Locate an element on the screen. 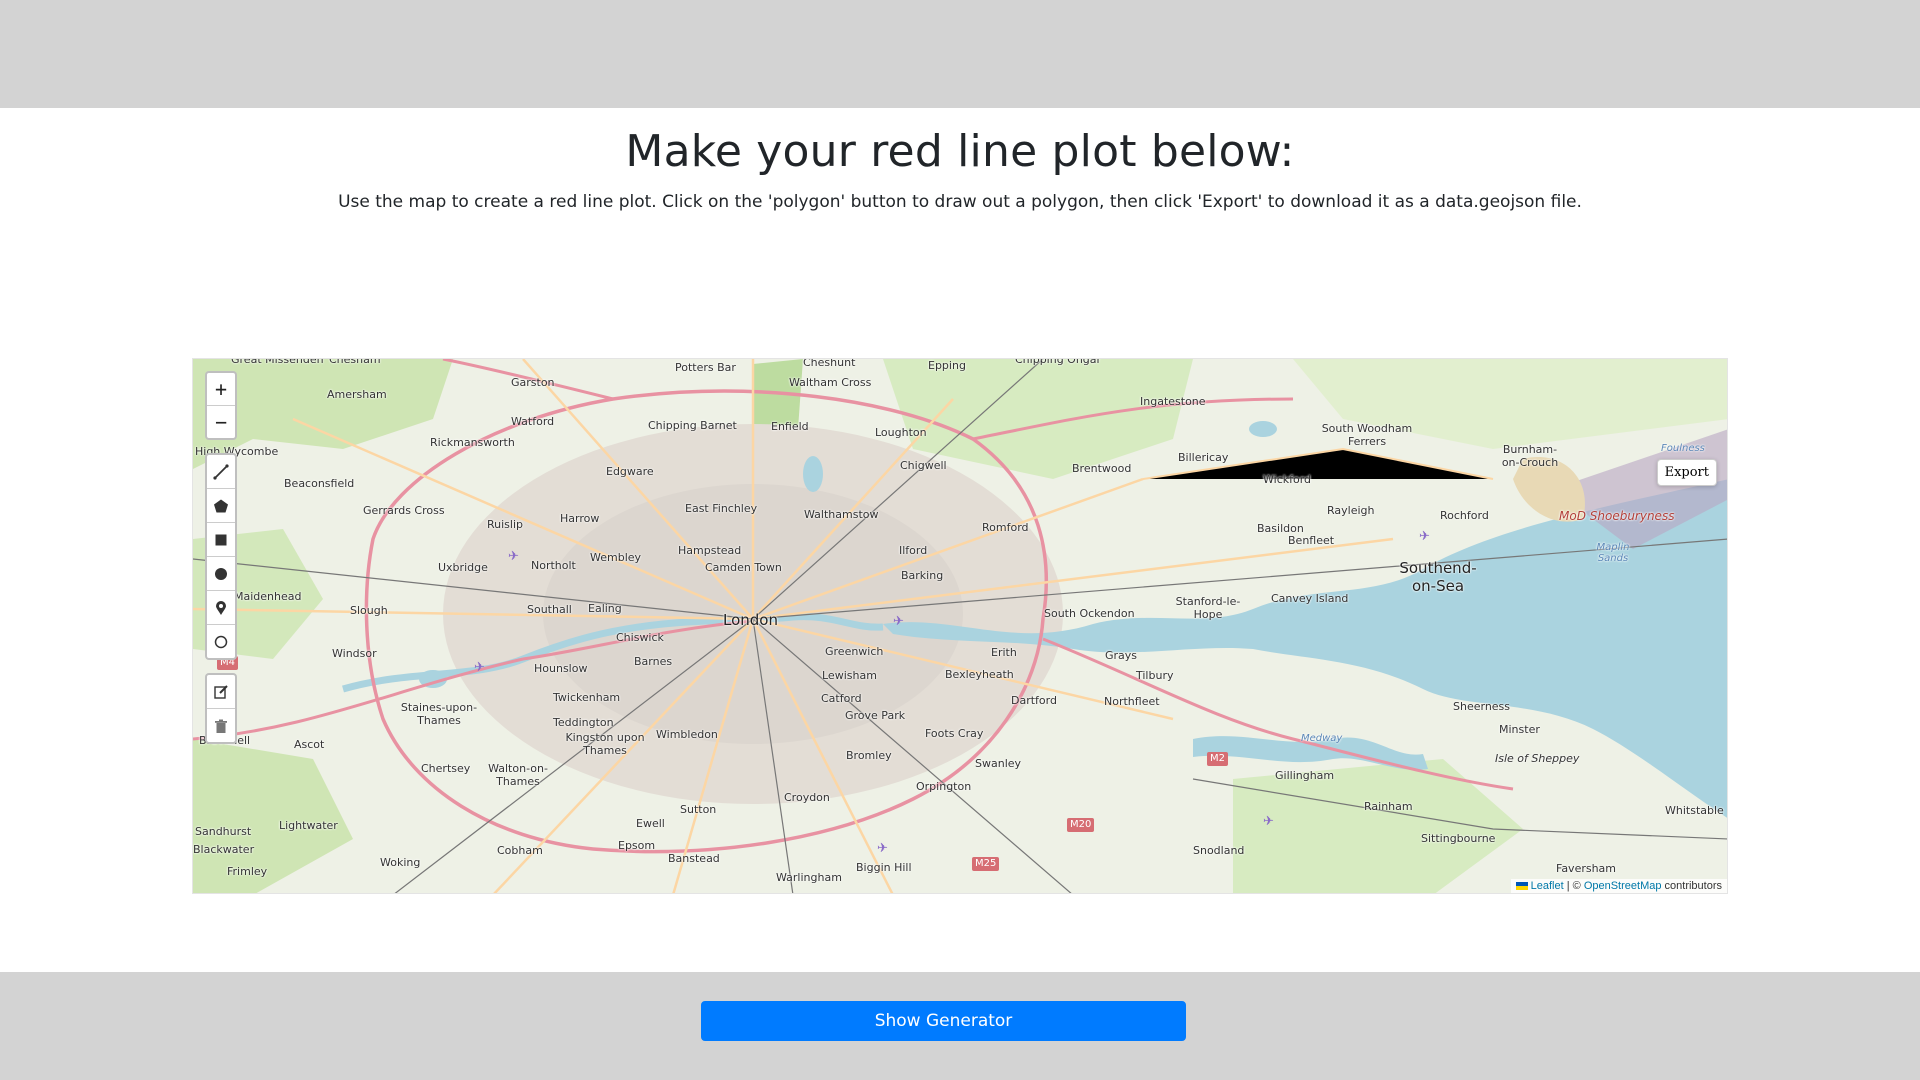 The width and height of the screenshot is (1920, 1080). leaflet-link: Leaflet is located at coordinates (1547, 886).